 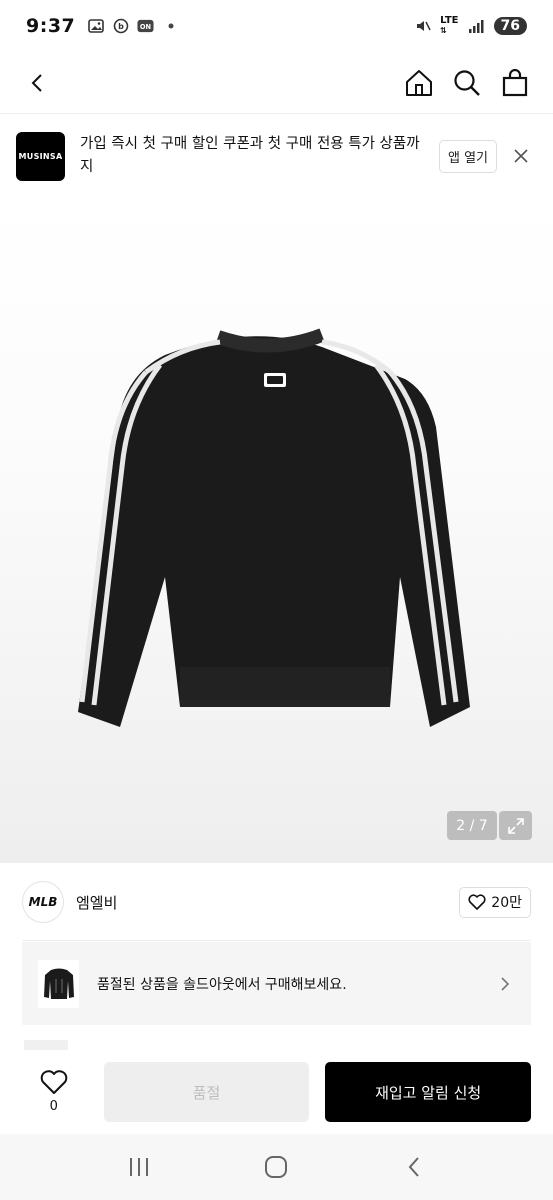 I want to click on fullscreen-button, so click(x=515, y=825).